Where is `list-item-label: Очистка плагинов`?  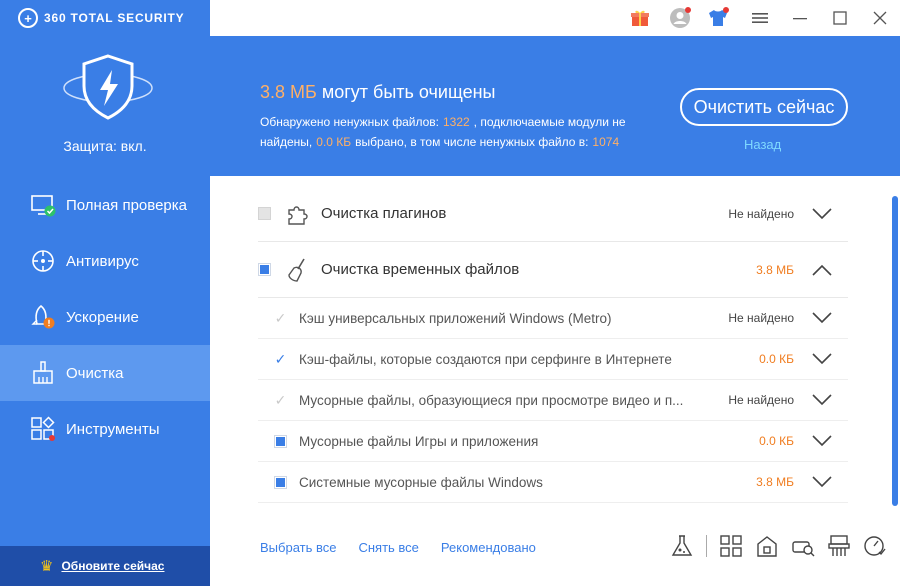
list-item-label: Очистка плагинов is located at coordinates (384, 213).